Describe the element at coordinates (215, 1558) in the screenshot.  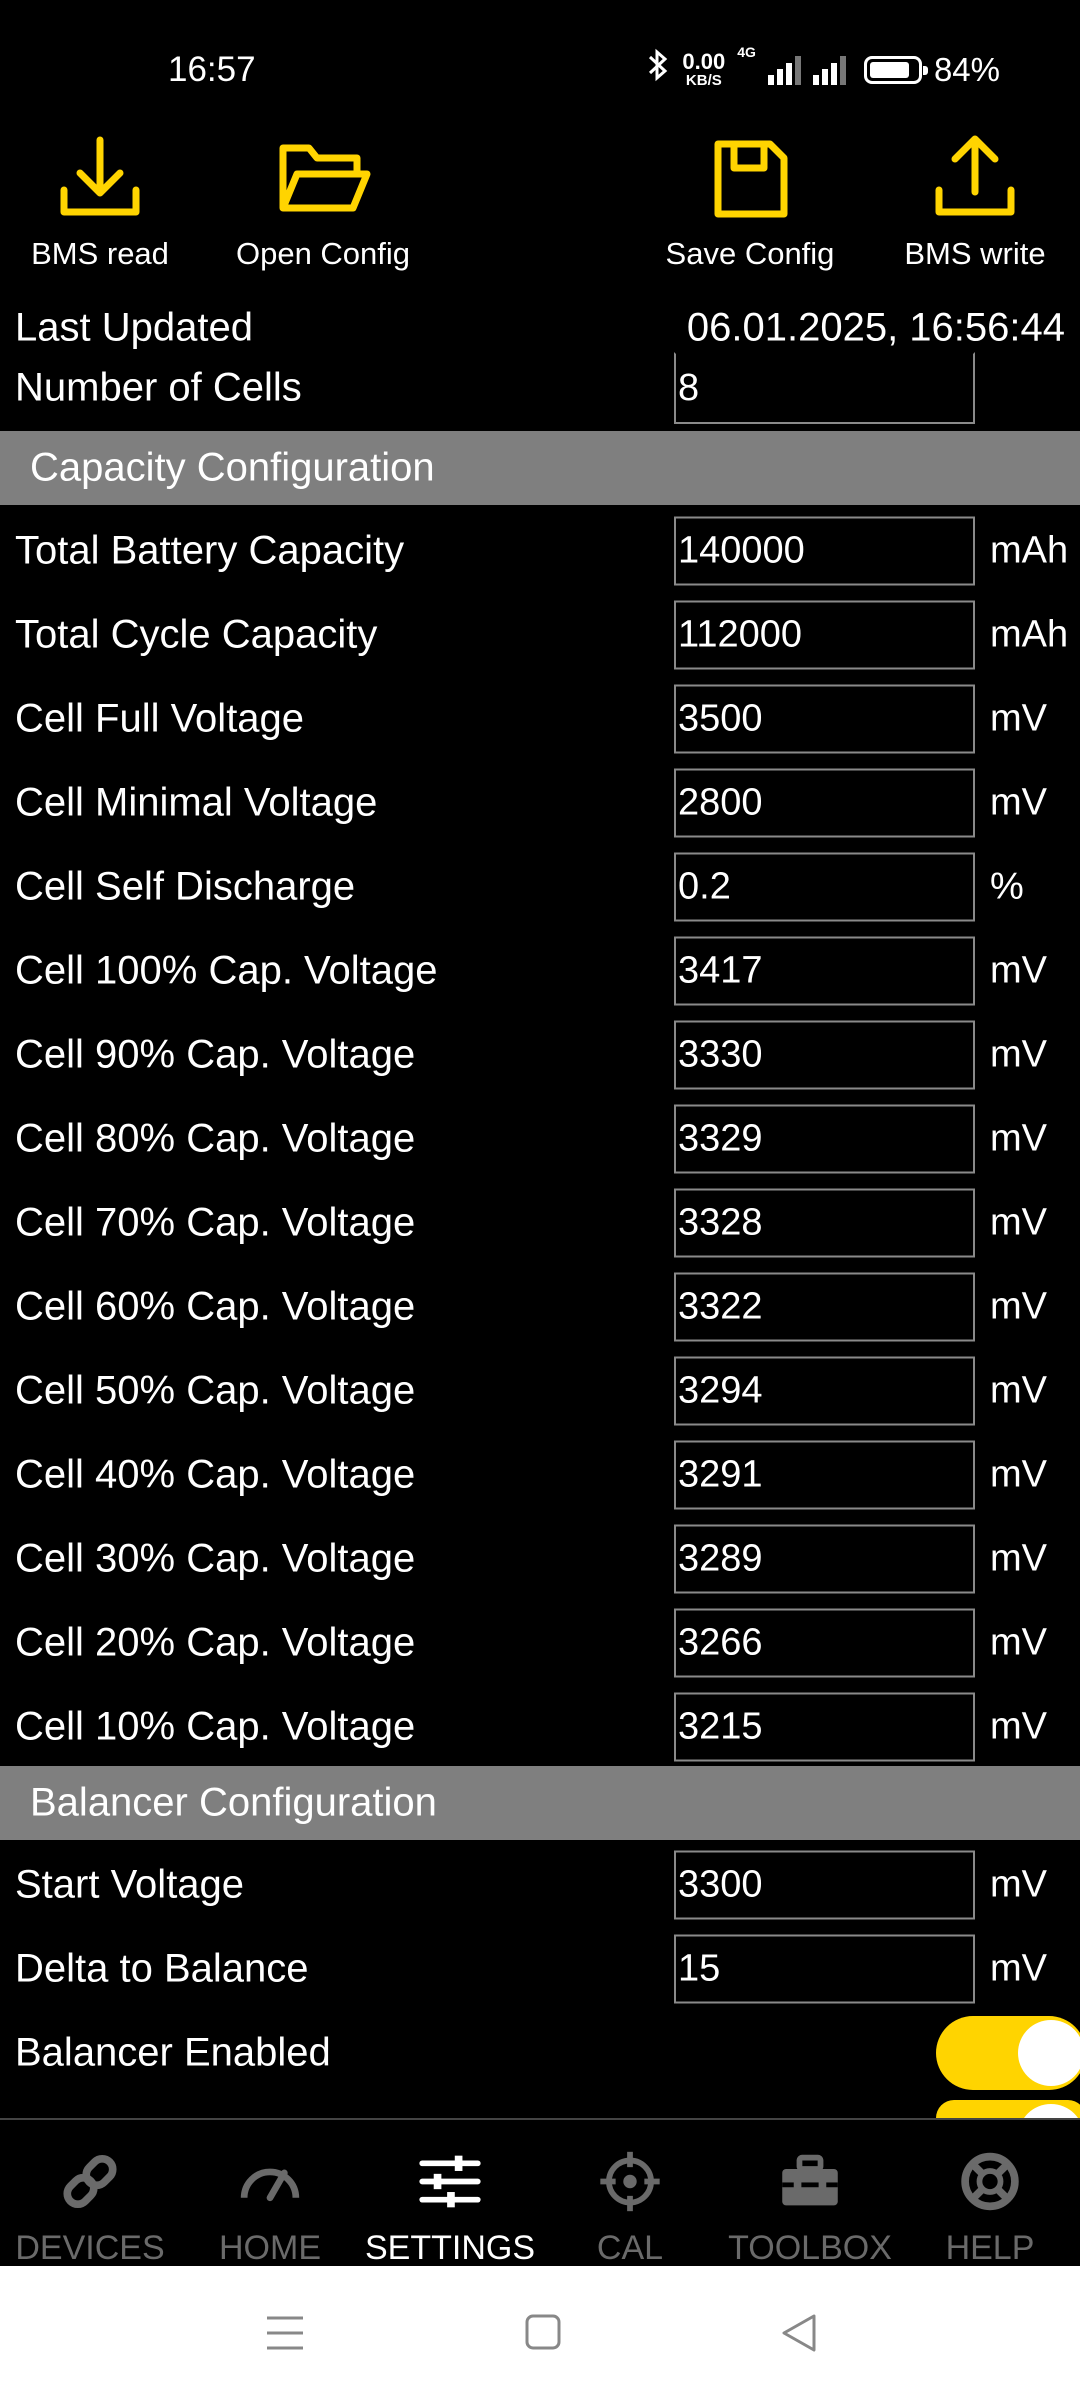
I see `capacity-row-label: Cell 30% Cap. Voltage` at that location.